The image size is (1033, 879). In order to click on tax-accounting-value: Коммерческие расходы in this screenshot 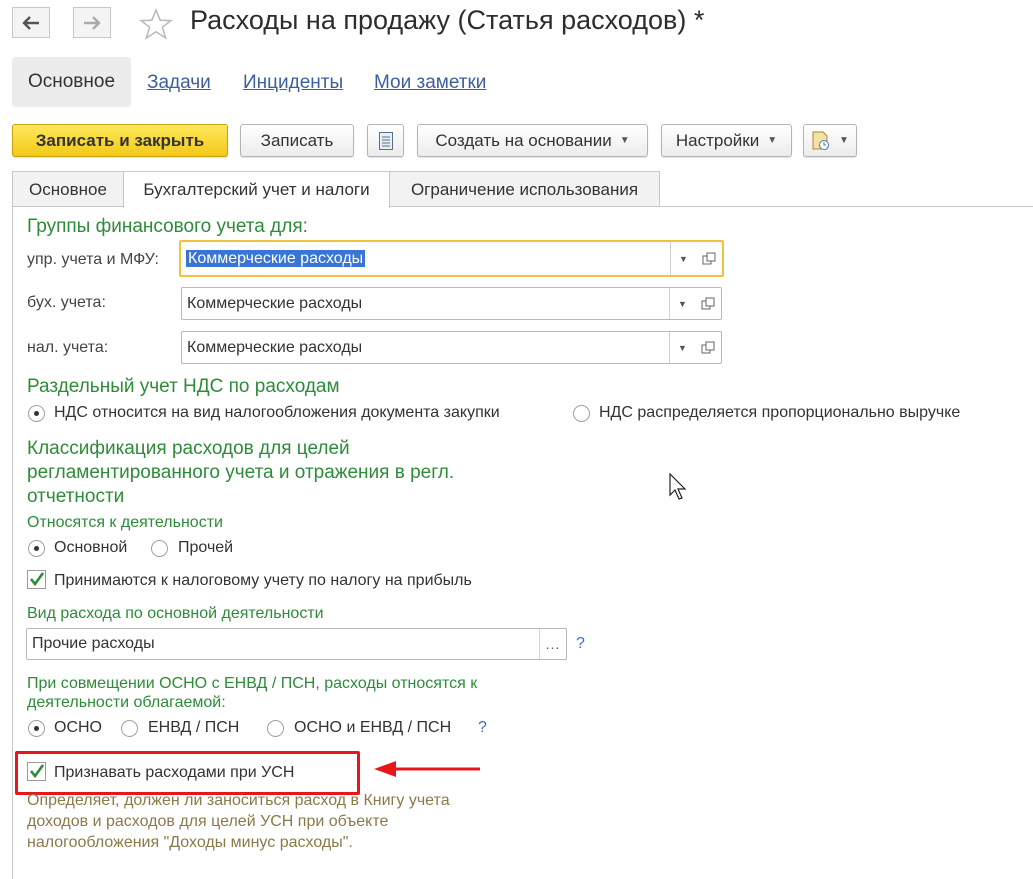, I will do `click(275, 347)`.